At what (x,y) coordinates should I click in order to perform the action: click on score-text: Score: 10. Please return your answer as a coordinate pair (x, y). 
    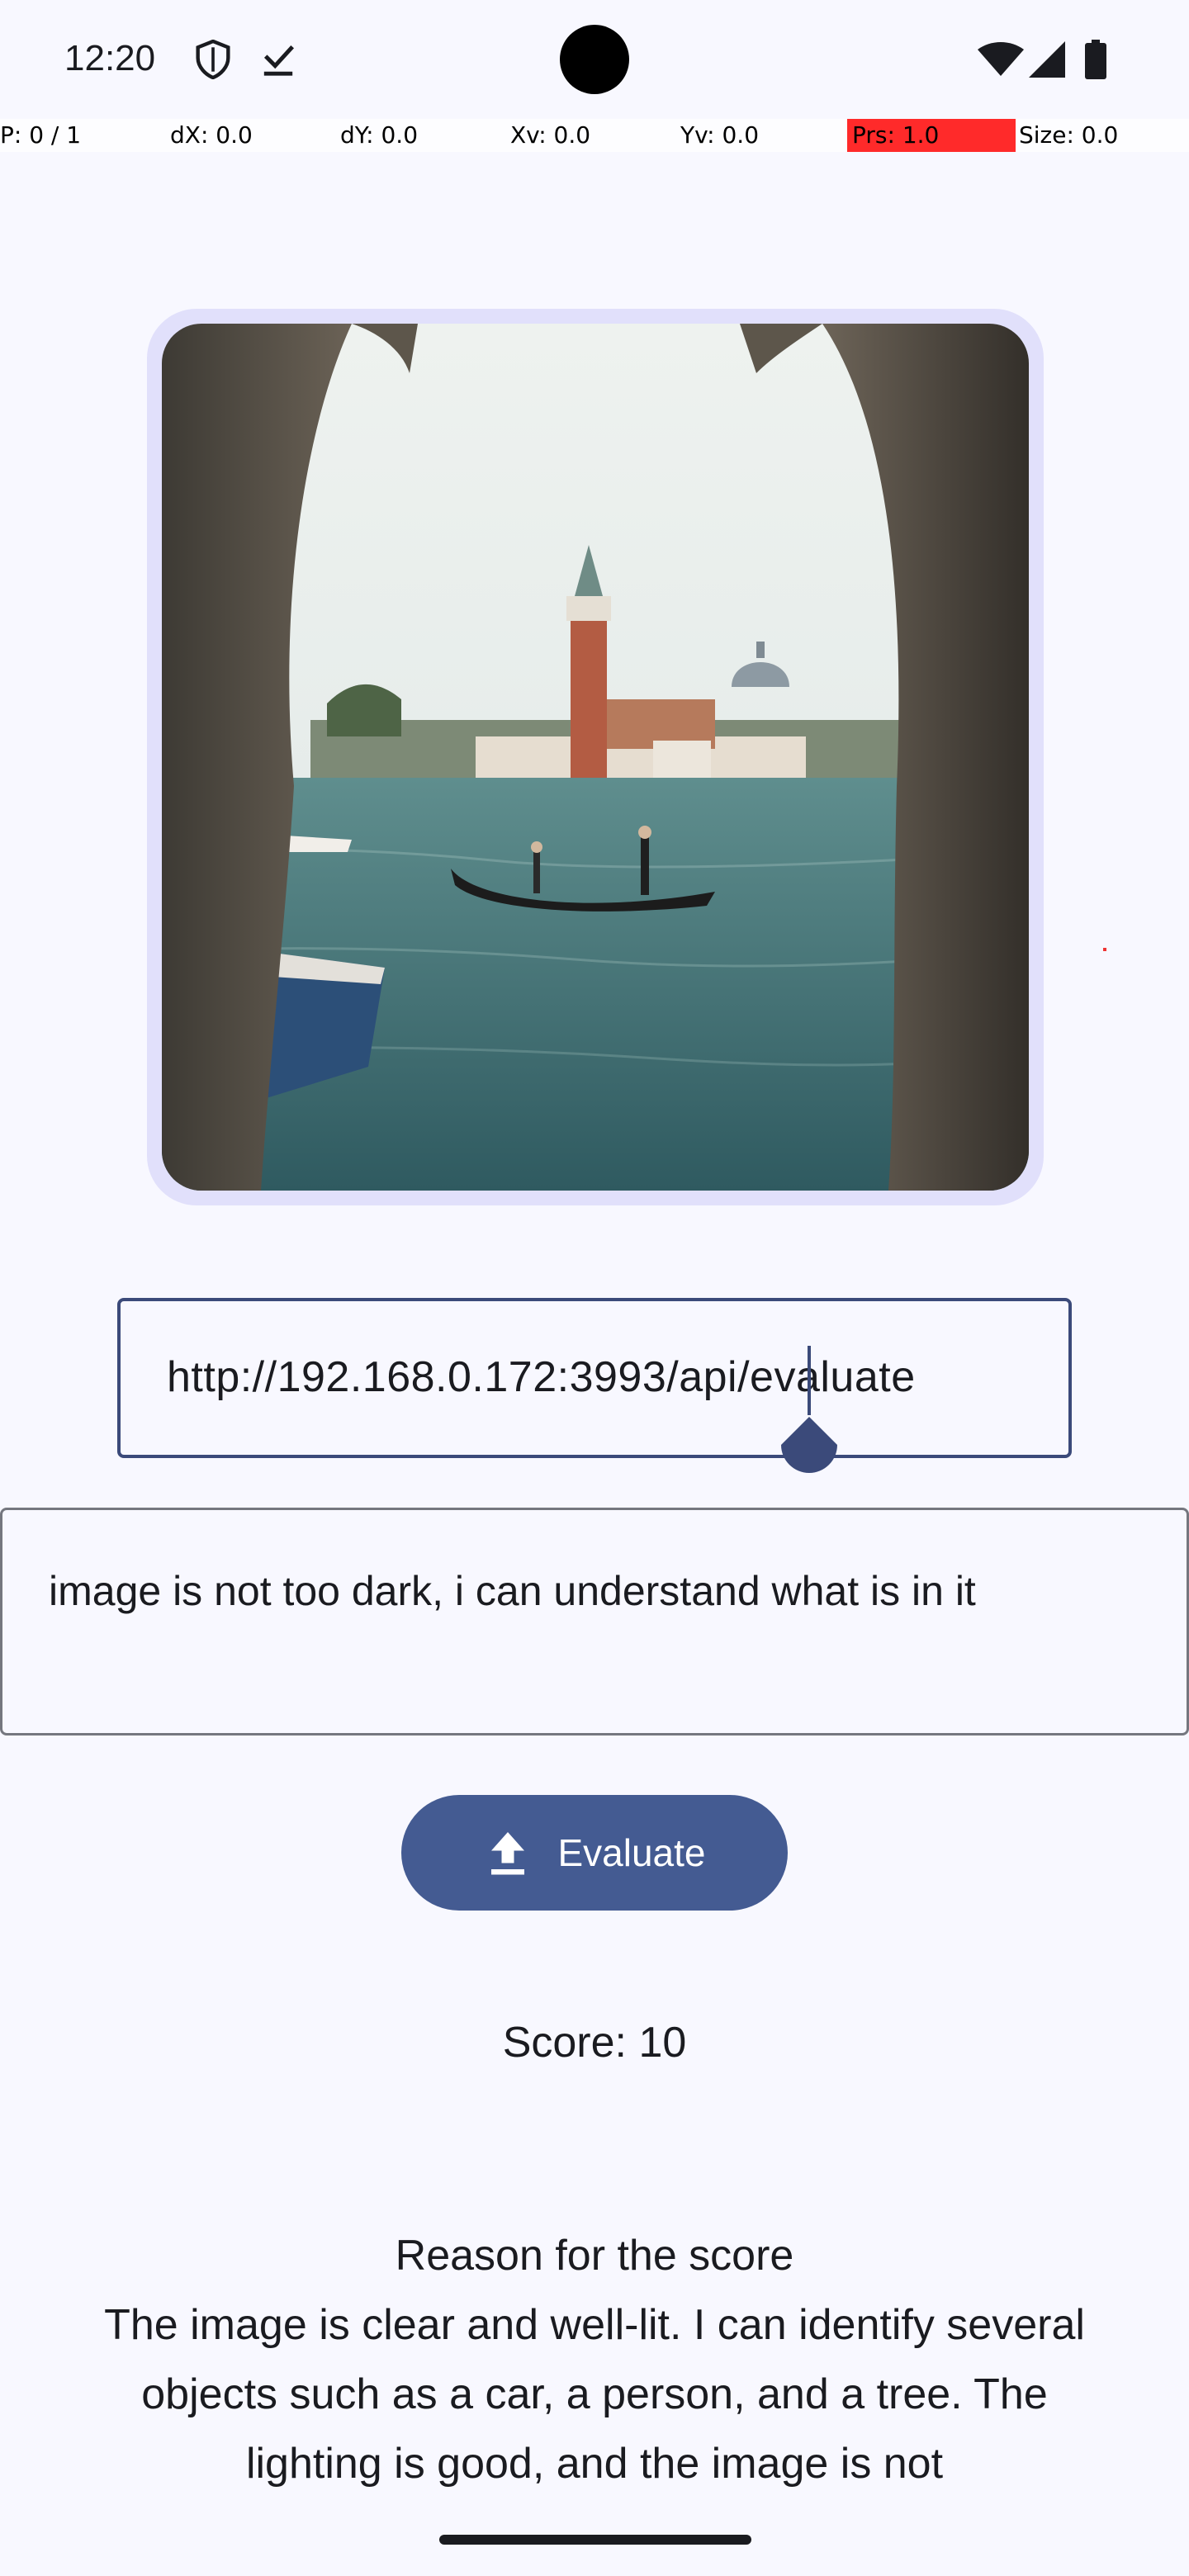
    Looking at the image, I should click on (594, 2043).